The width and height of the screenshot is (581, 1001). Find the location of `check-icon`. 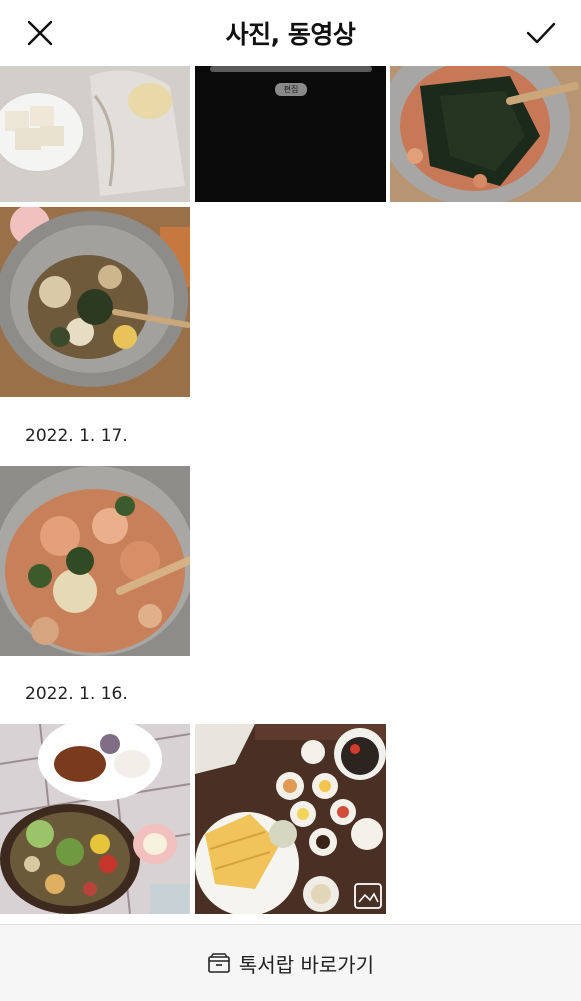

check-icon is located at coordinates (541, 33).